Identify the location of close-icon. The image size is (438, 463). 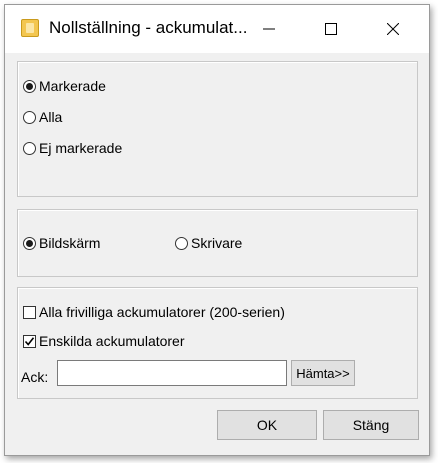
(393, 29).